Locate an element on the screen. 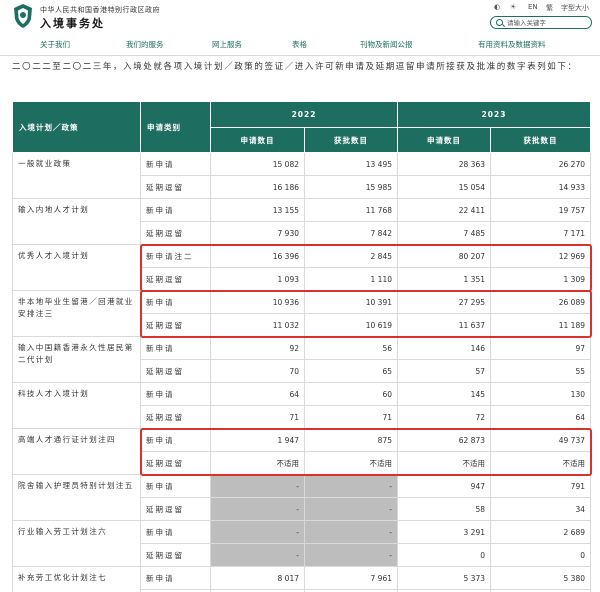 This screenshot has width=600, height=592. received-2022-value: 1 947 is located at coordinates (257, 440).